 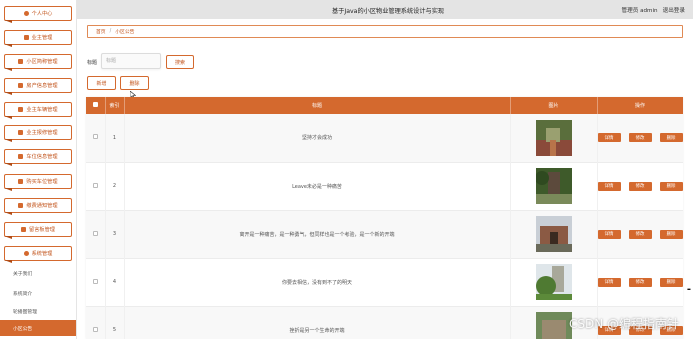 I want to click on table-row: 4 你要去相信，没有到不了的明天 详情 修改 删除, so click(x=384, y=282).